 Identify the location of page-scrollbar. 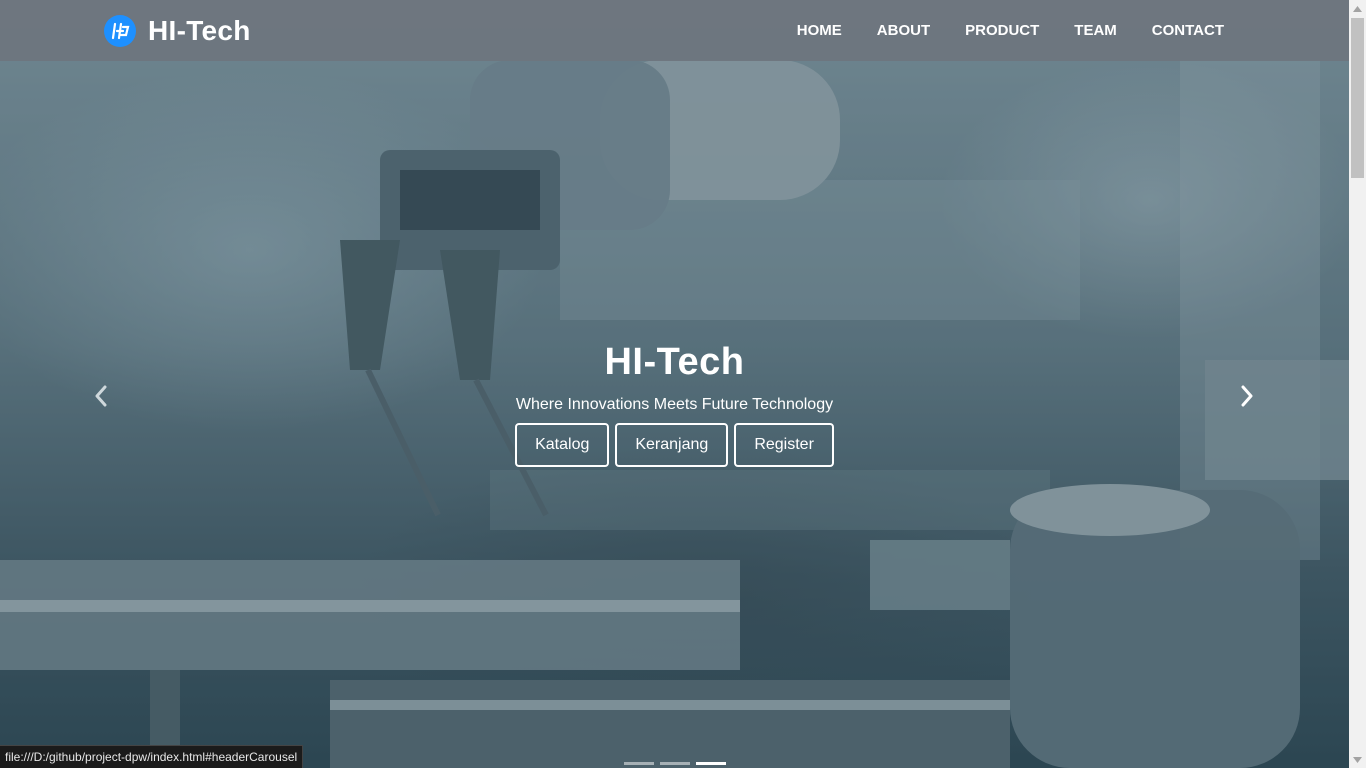
(1357, 384).